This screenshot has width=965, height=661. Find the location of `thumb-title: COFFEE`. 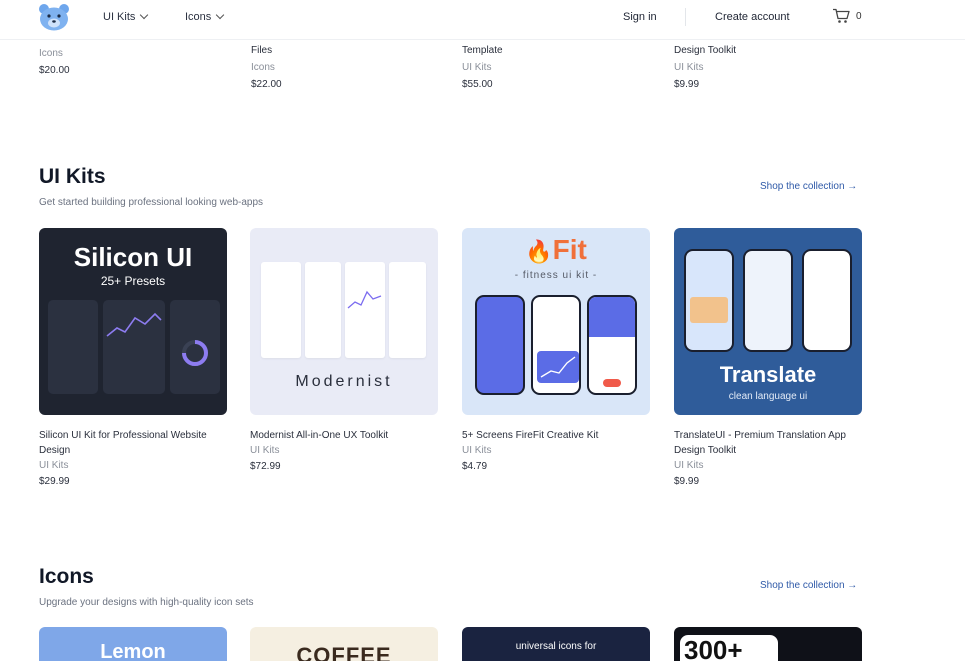

thumb-title: COFFEE is located at coordinates (344, 652).